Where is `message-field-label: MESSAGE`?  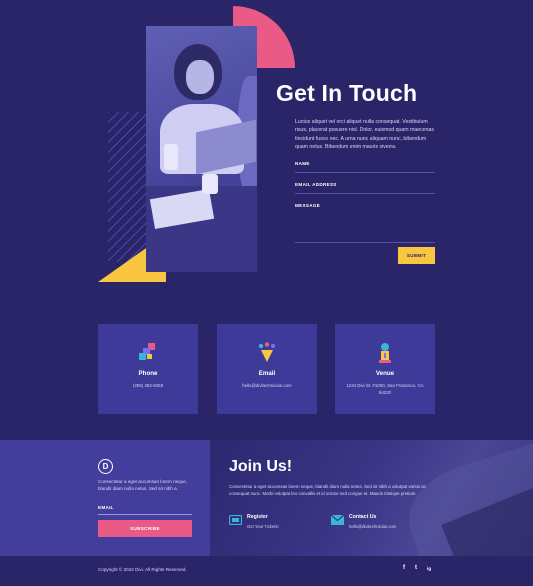 message-field-label: MESSAGE is located at coordinates (308, 205).